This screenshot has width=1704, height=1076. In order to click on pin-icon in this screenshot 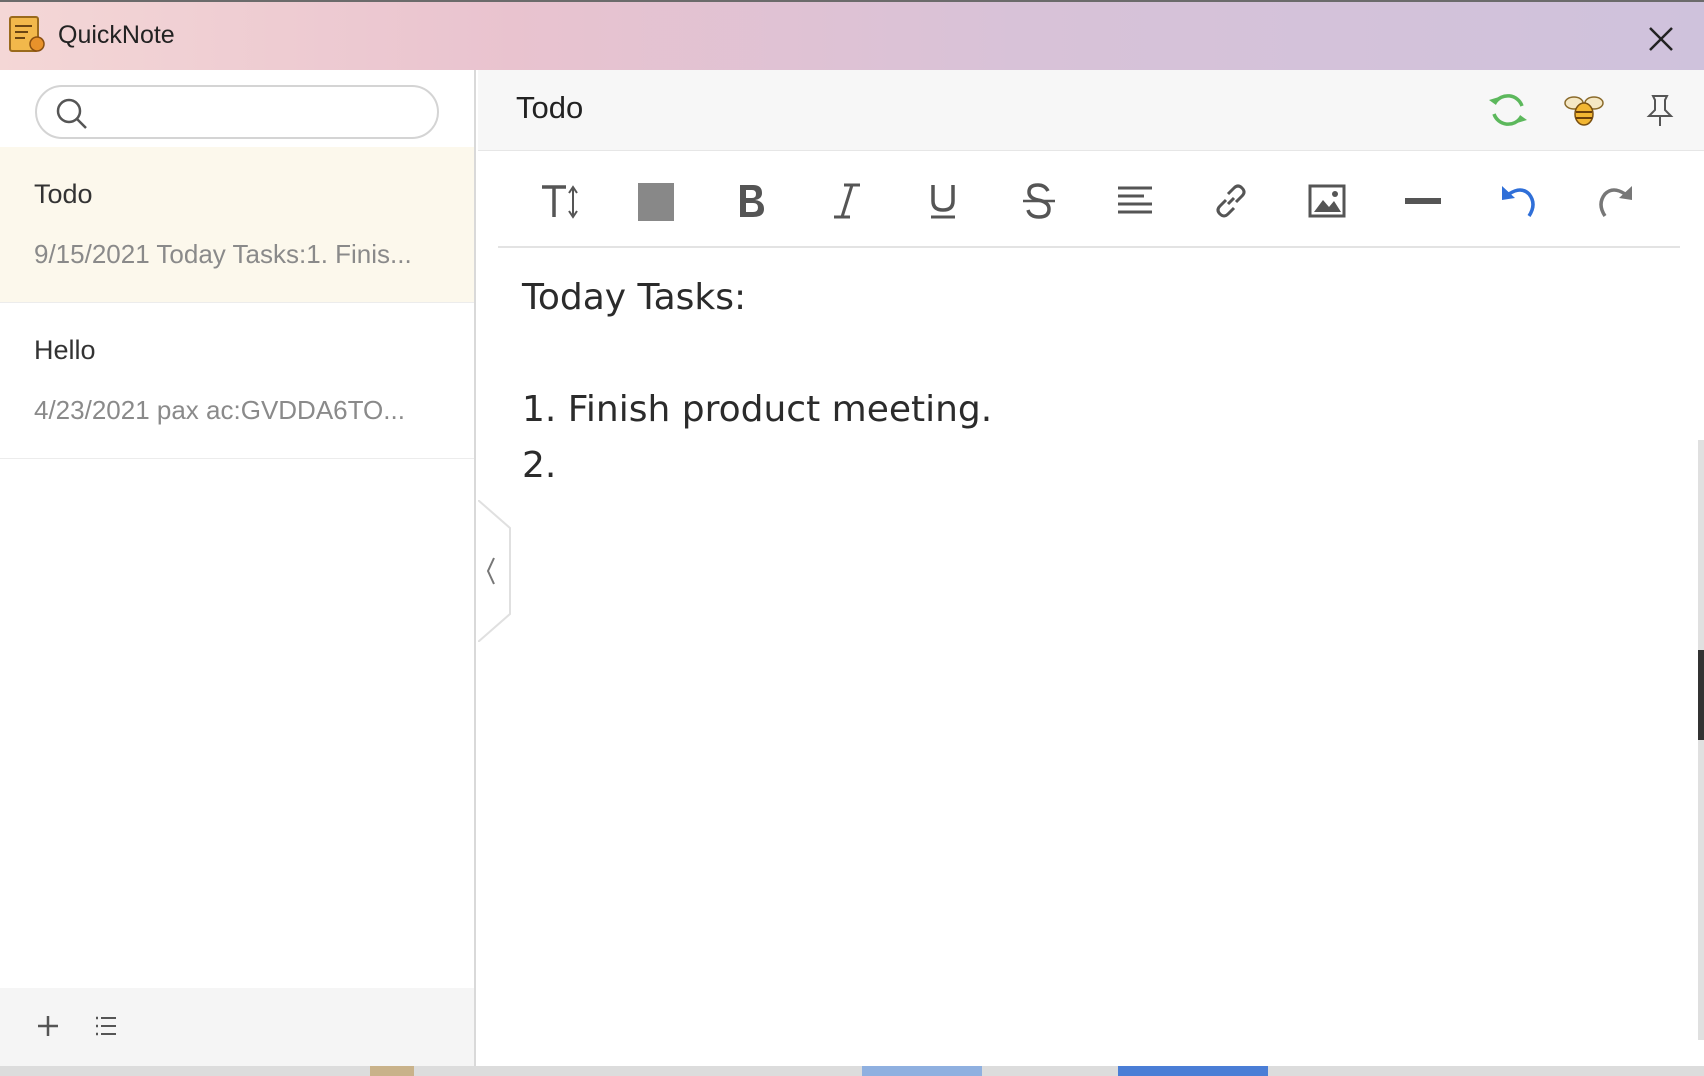, I will do `click(1660, 110)`.